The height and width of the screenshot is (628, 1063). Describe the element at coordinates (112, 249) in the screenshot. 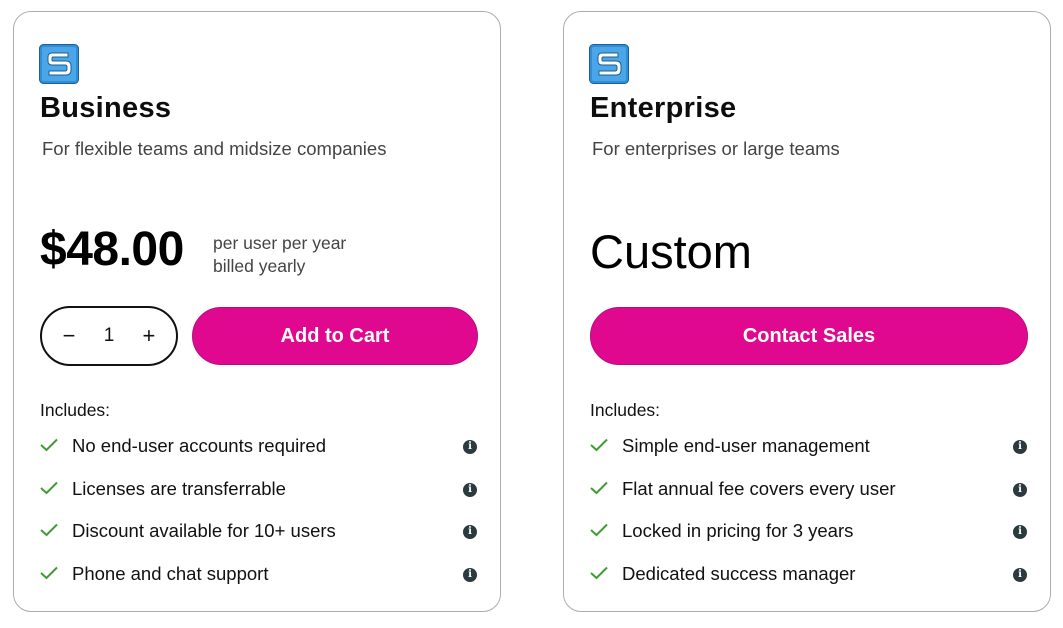

I see `plan-price: $48.00` at that location.